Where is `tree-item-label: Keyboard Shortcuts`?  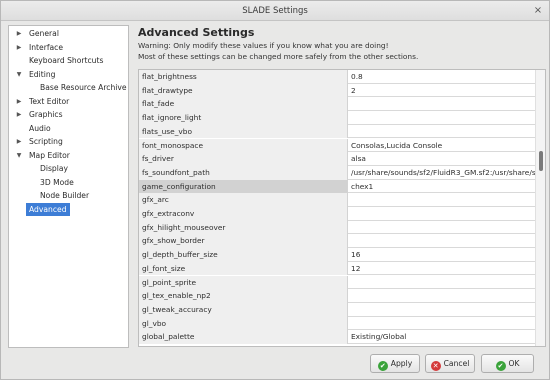
tree-item-label: Keyboard Shortcuts is located at coordinates (66, 60).